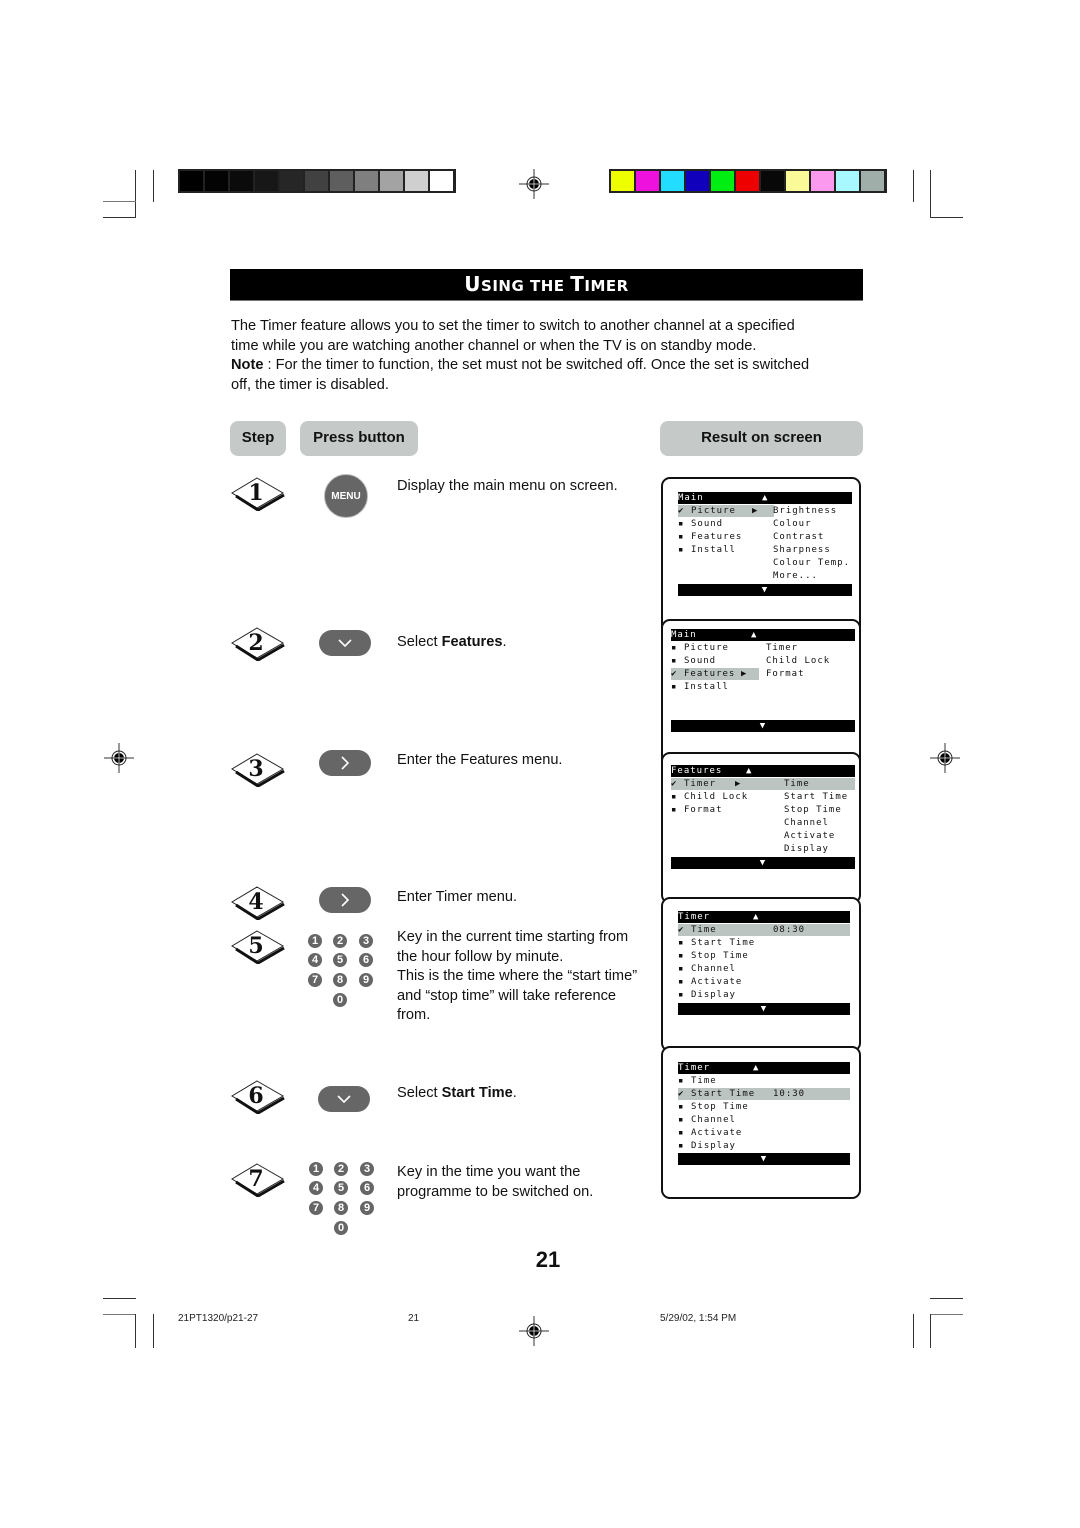  I want to click on osd-menu-title: Features, so click(697, 771).